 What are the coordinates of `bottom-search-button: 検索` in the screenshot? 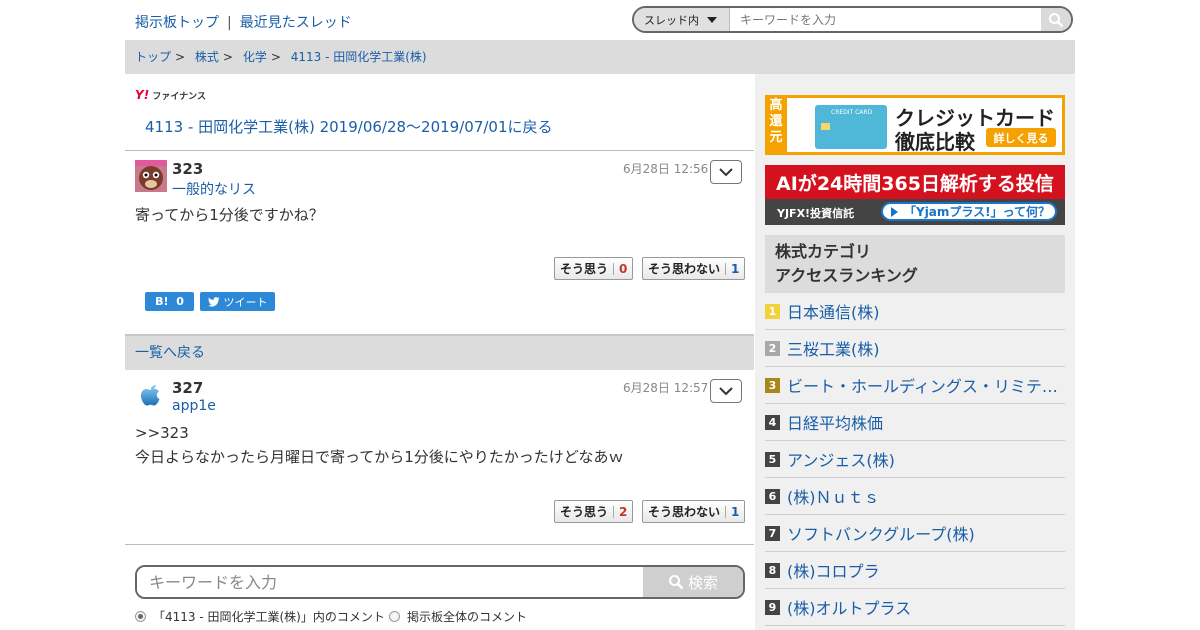 It's located at (693, 582).